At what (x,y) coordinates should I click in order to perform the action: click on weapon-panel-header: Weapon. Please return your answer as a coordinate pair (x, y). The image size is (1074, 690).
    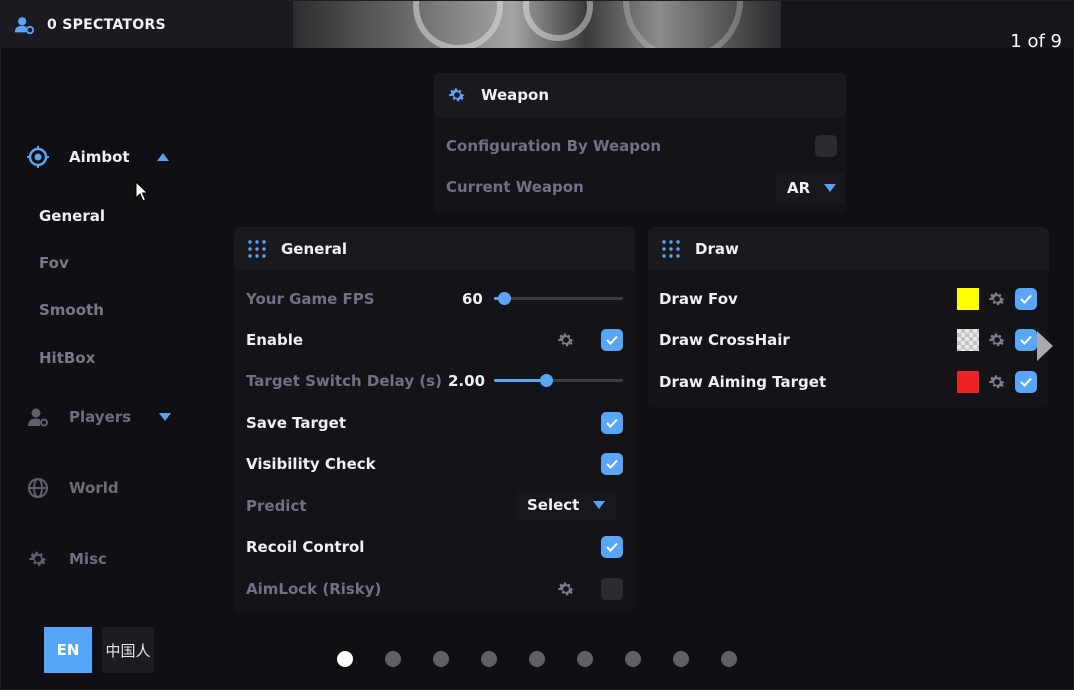
    Looking at the image, I should click on (640, 95).